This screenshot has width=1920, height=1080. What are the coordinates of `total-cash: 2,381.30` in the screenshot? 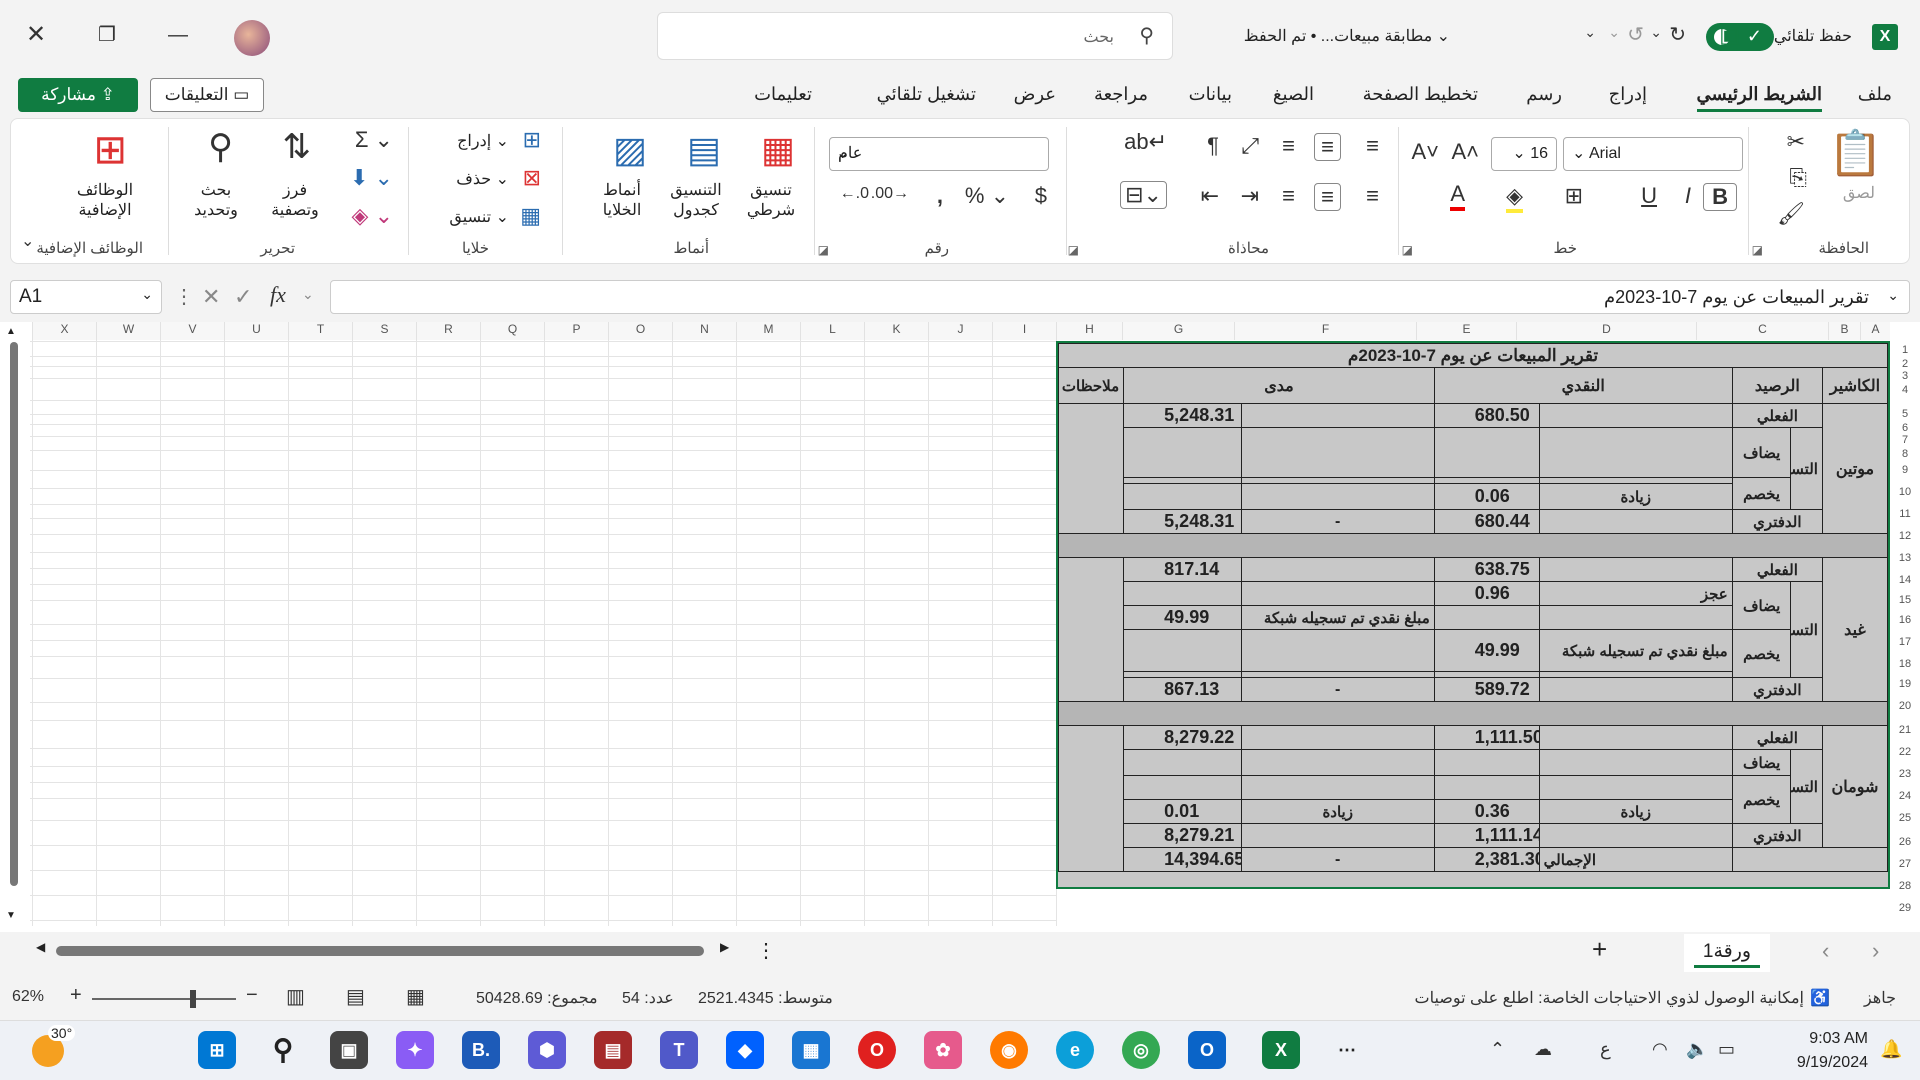 It's located at (1486, 859).